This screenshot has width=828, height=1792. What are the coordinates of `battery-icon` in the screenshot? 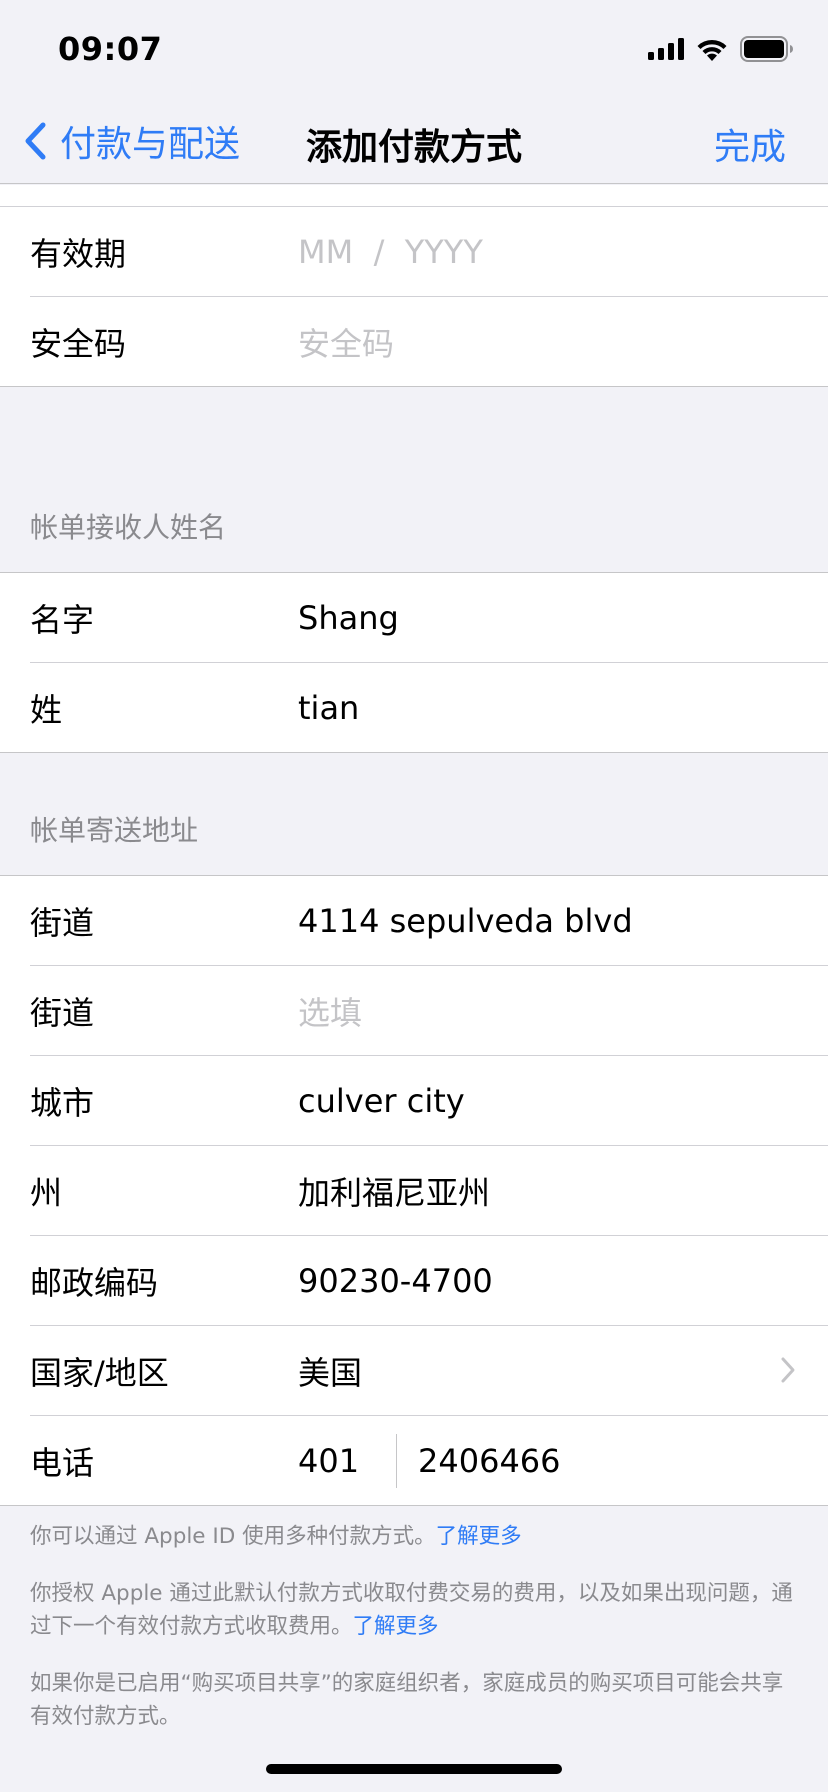 It's located at (766, 49).